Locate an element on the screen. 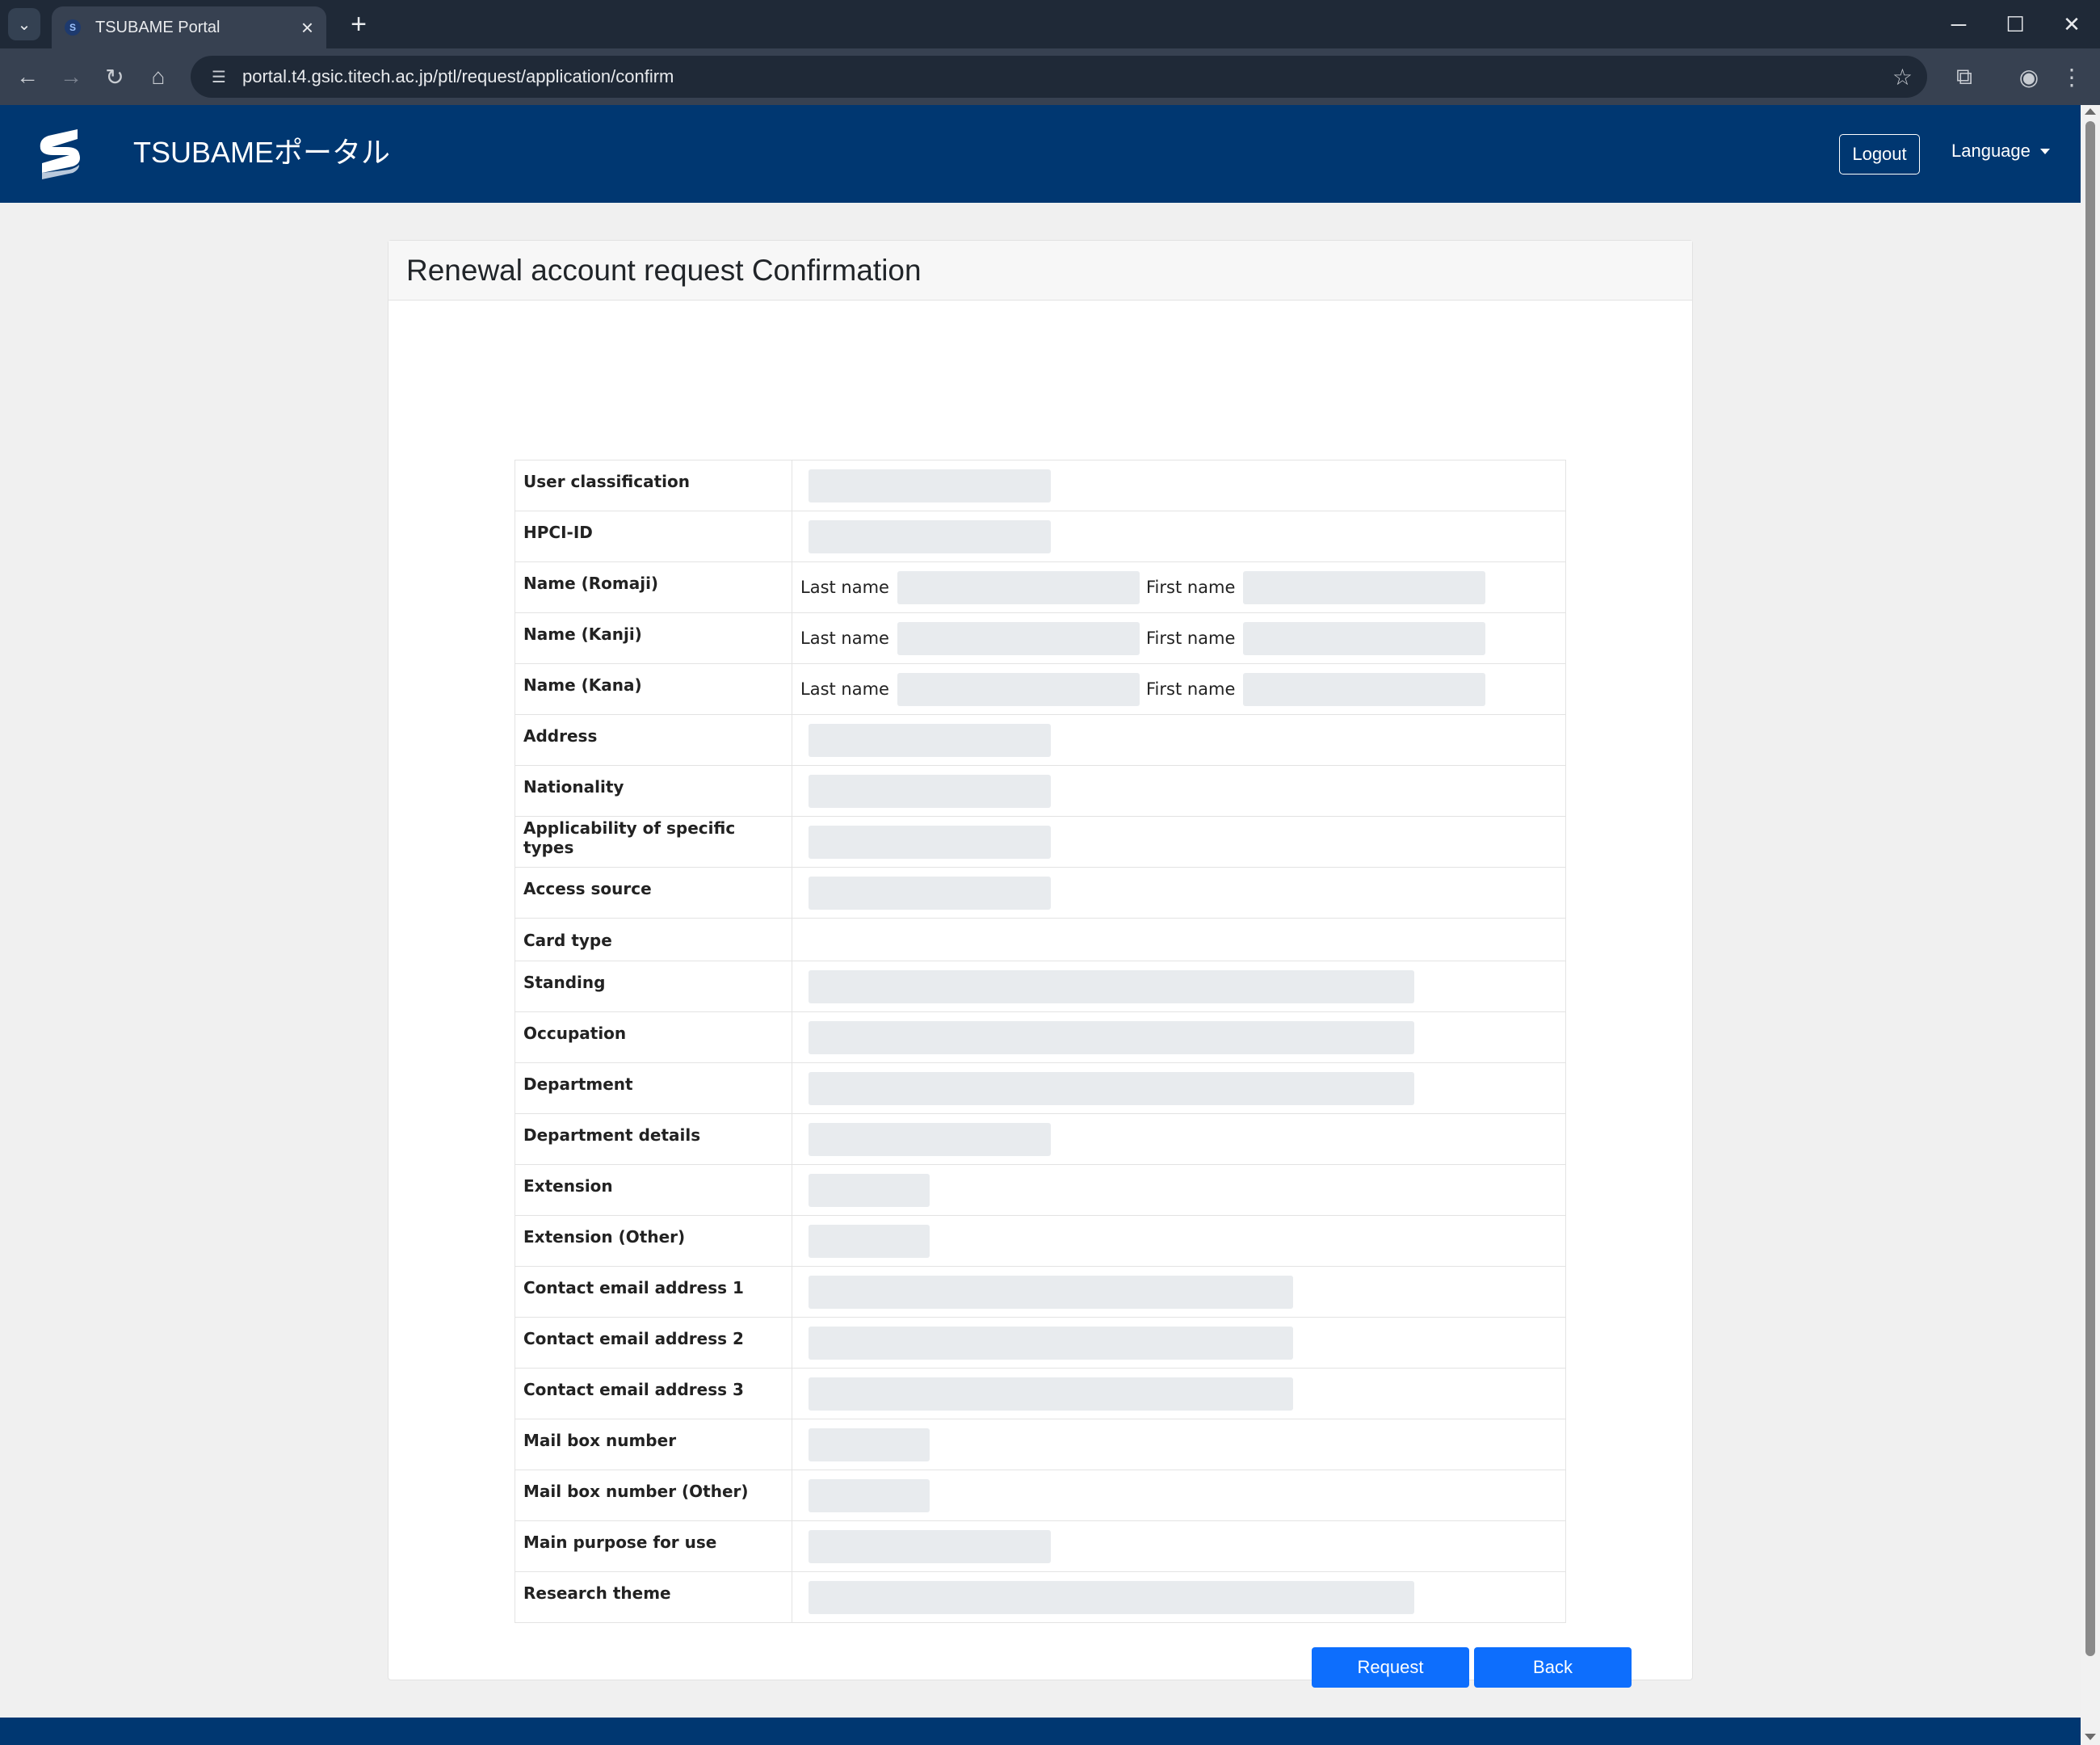  department-details-field is located at coordinates (929, 1139).